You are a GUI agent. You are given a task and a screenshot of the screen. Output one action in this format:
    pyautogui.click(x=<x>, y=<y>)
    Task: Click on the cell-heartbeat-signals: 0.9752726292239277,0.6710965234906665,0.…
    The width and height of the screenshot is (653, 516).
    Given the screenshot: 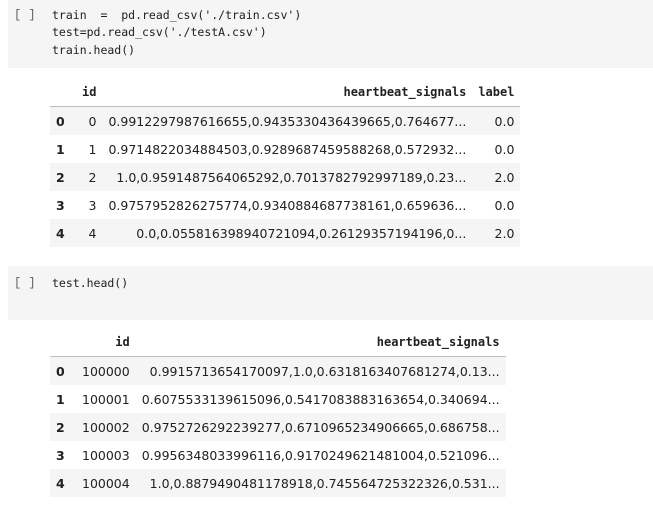 What is the action you would take?
    pyautogui.click(x=320, y=427)
    